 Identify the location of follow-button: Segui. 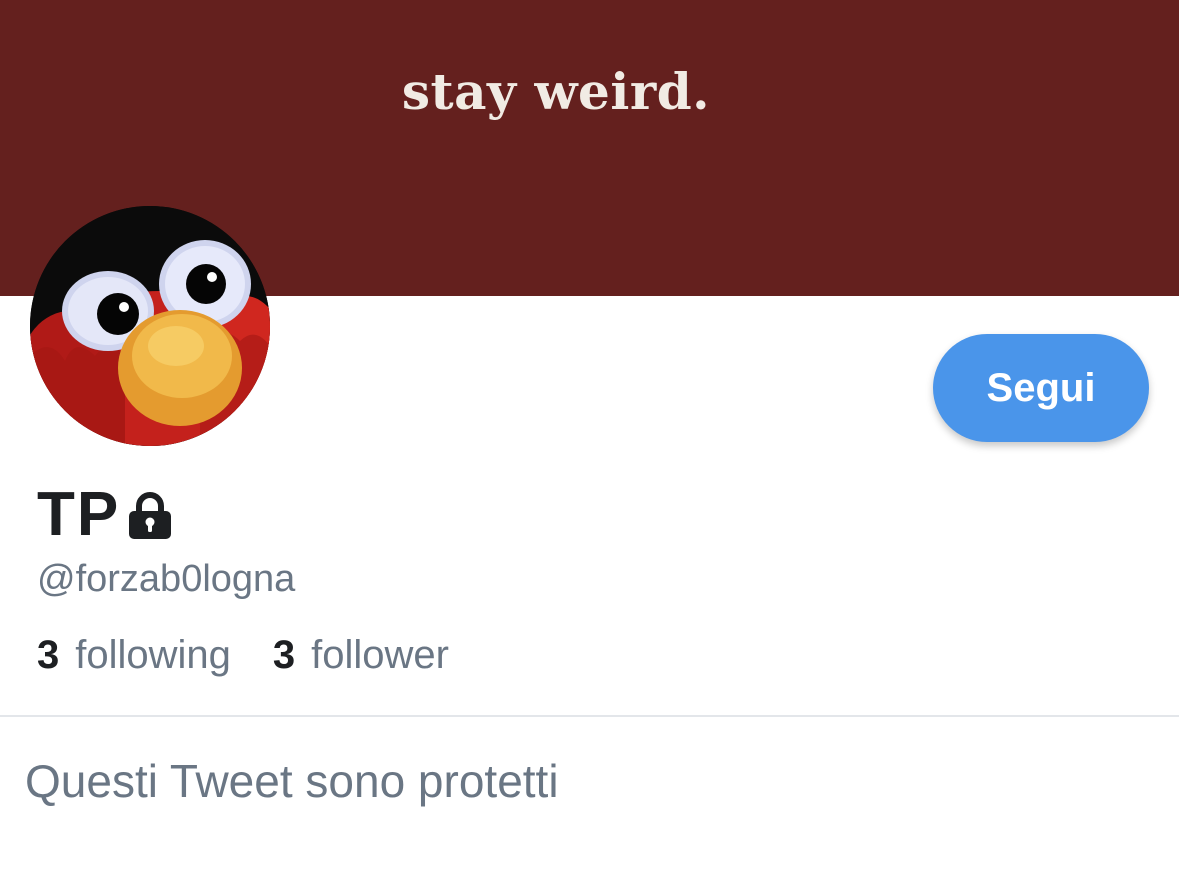
(1041, 388).